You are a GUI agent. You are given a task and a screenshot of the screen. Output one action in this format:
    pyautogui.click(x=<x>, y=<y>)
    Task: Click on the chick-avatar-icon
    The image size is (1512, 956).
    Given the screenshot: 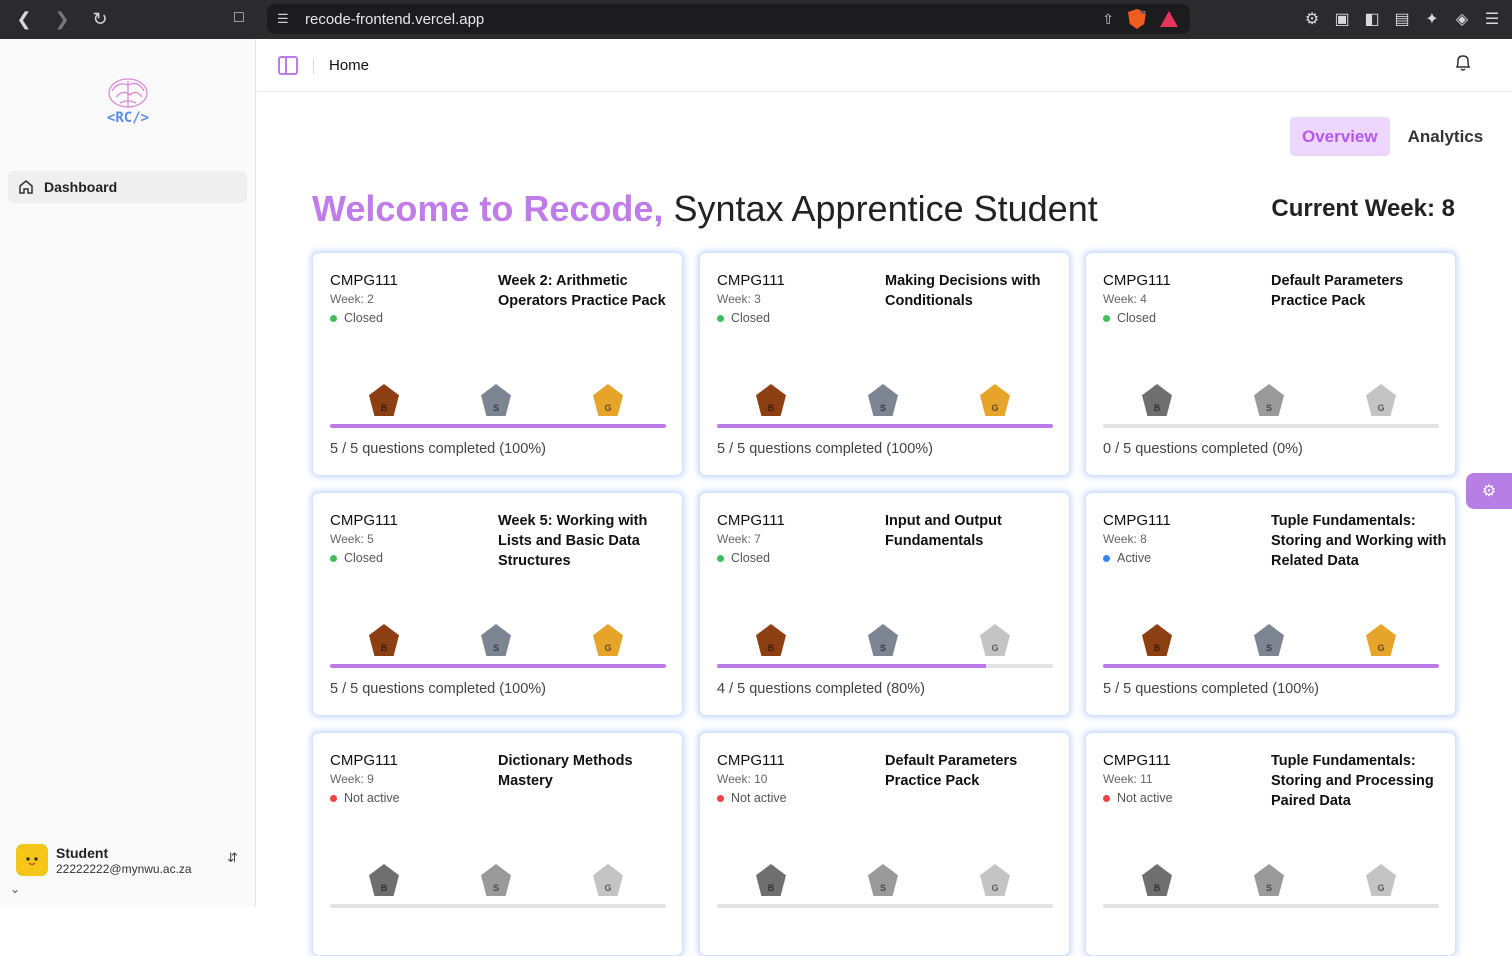 What is the action you would take?
    pyautogui.click(x=32, y=861)
    